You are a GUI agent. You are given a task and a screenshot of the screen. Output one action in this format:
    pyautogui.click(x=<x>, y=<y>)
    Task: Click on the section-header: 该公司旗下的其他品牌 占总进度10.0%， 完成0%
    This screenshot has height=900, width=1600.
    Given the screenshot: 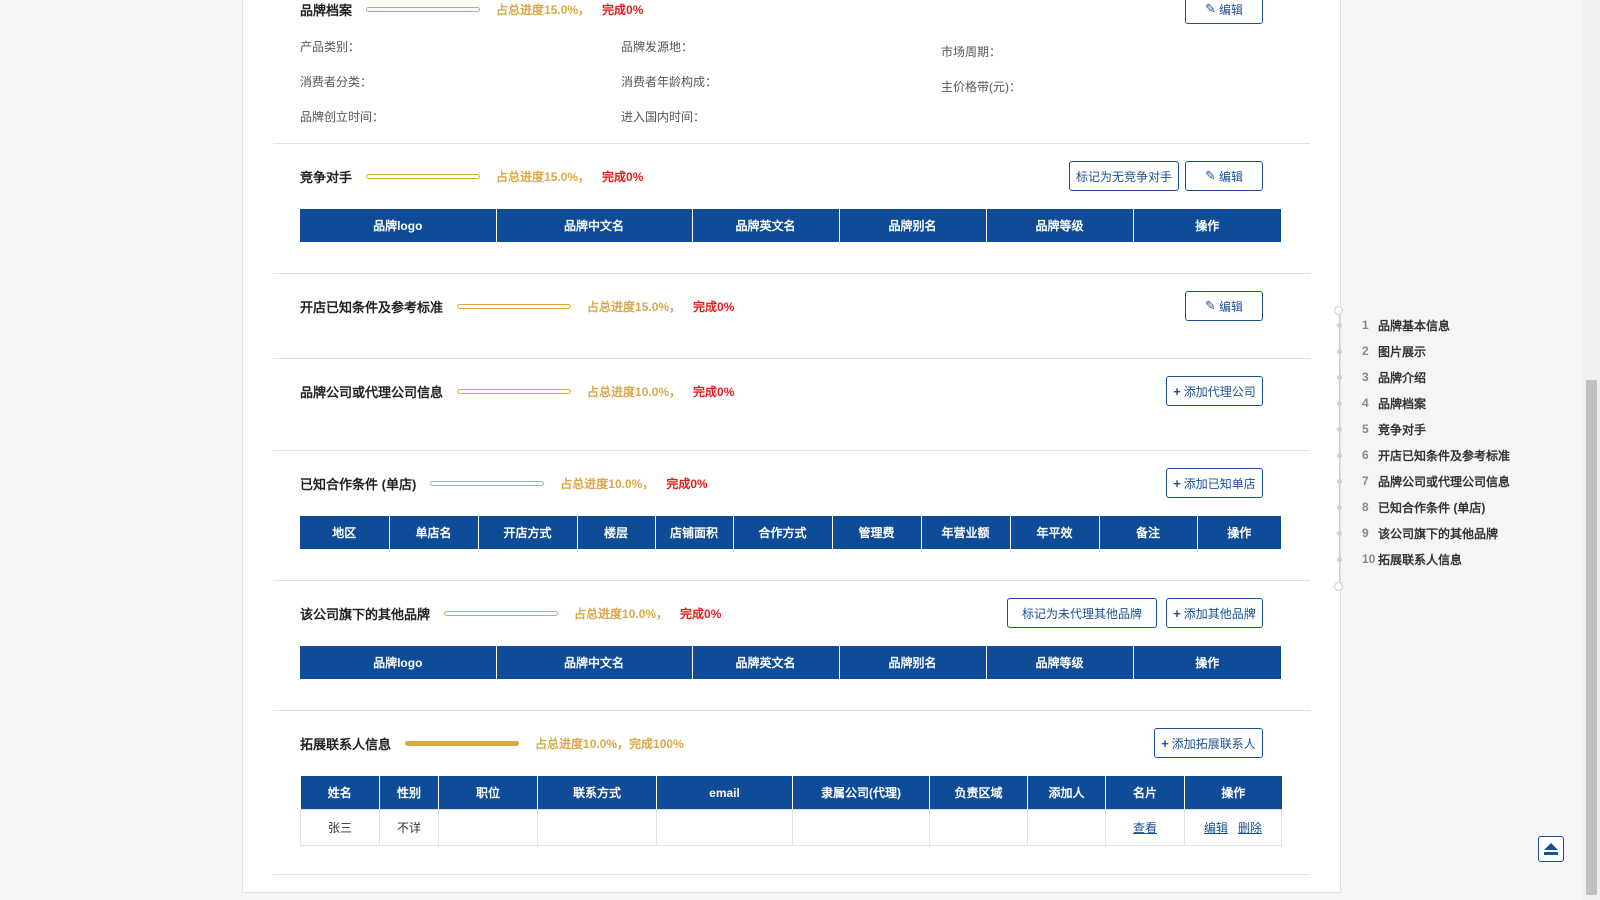 What is the action you would take?
    pyautogui.click(x=510, y=613)
    